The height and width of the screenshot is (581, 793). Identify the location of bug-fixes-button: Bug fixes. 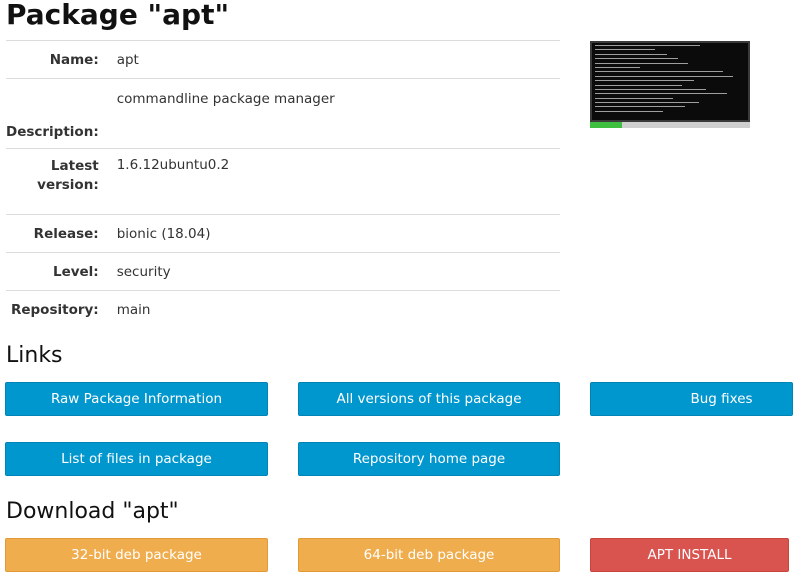
(691, 399).